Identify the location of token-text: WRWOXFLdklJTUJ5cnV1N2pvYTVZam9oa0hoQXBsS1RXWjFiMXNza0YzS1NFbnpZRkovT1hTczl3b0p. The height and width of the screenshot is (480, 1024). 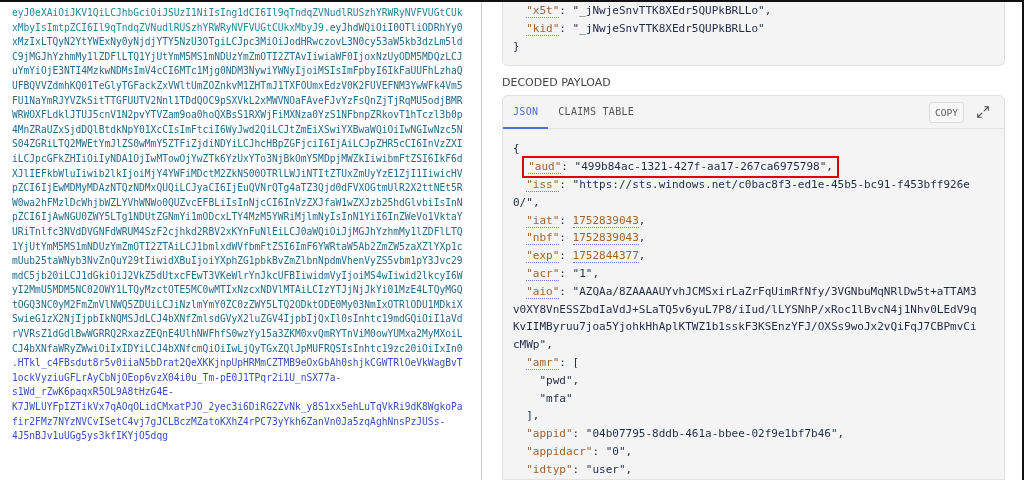
(237, 115).